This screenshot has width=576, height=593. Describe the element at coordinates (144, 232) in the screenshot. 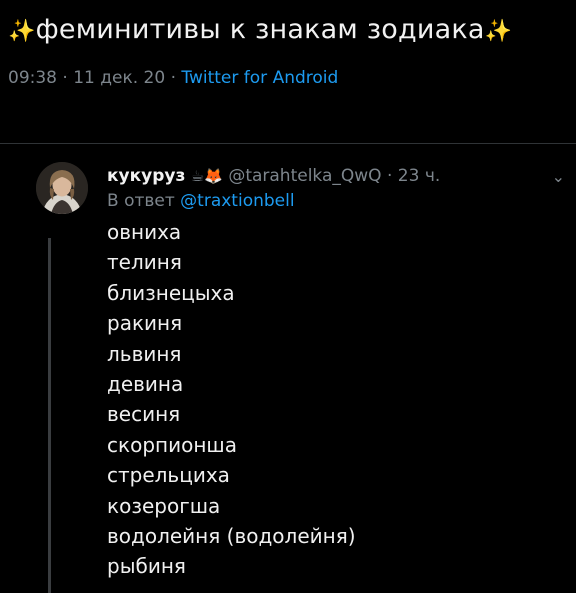

I see `reply-line: овниха` at that location.